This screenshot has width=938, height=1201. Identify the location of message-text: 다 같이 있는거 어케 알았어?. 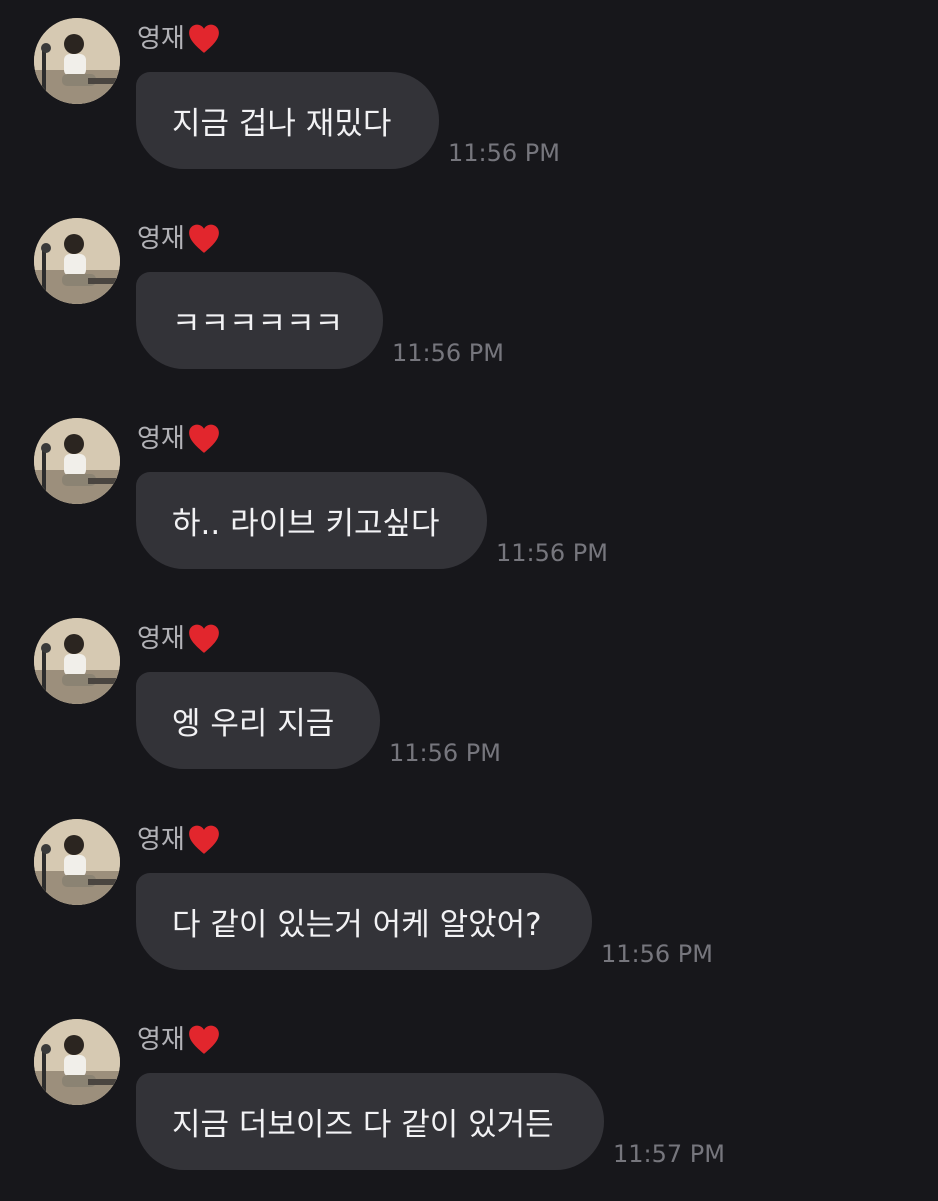
(357, 925).